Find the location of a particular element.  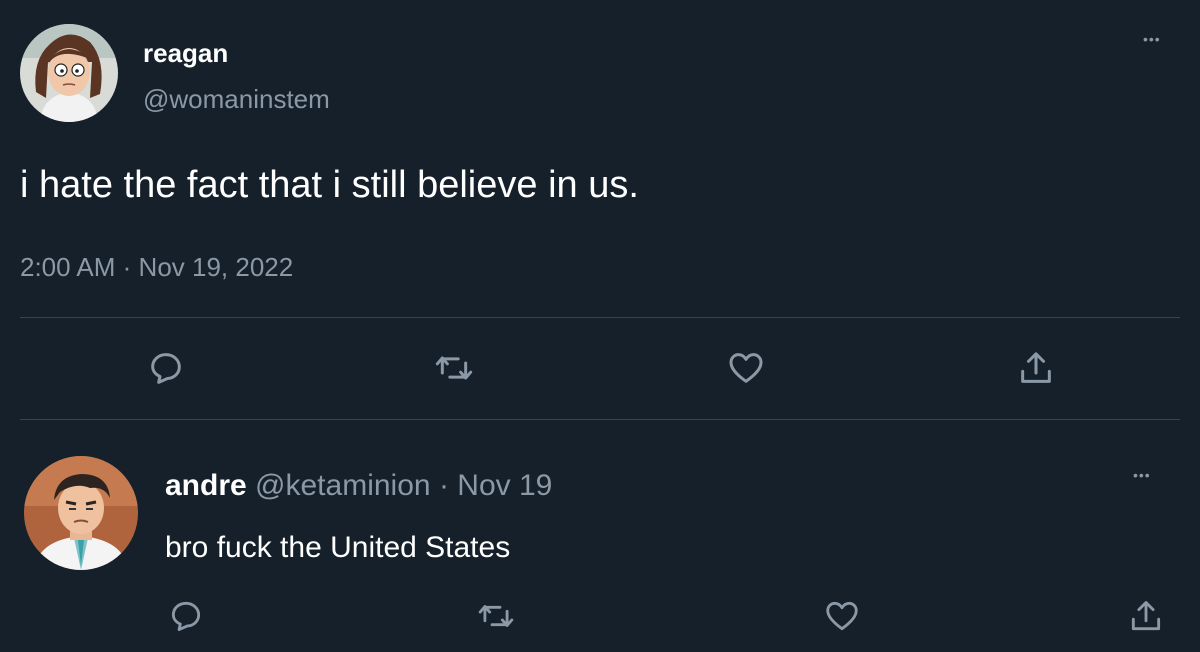

reply-author-name: andre is located at coordinates (206, 485).